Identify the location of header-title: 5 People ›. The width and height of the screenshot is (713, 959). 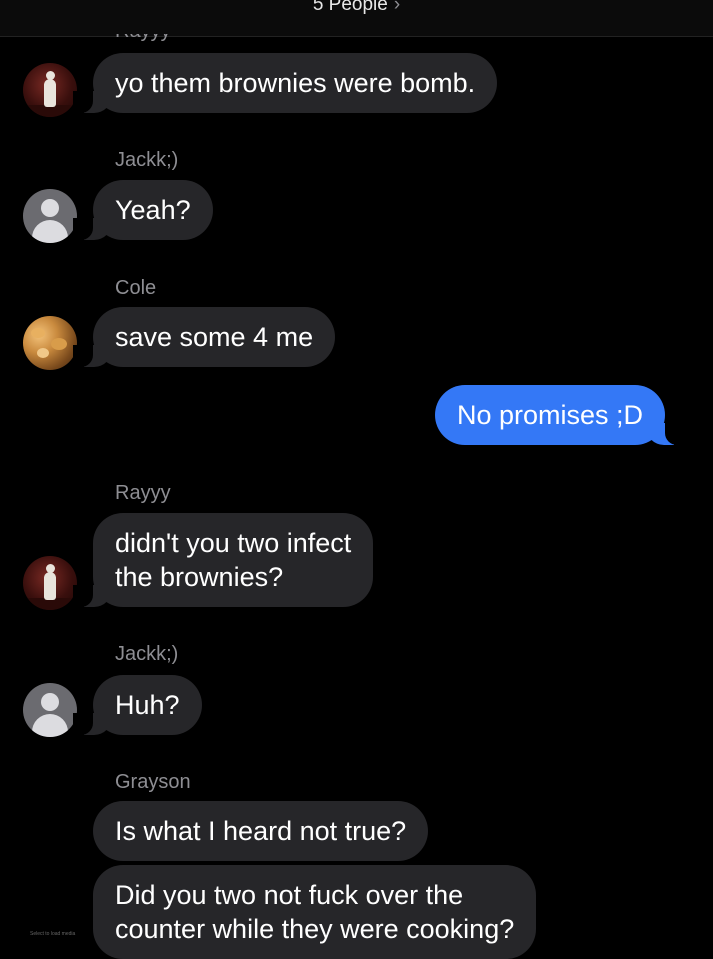
(356, 8).